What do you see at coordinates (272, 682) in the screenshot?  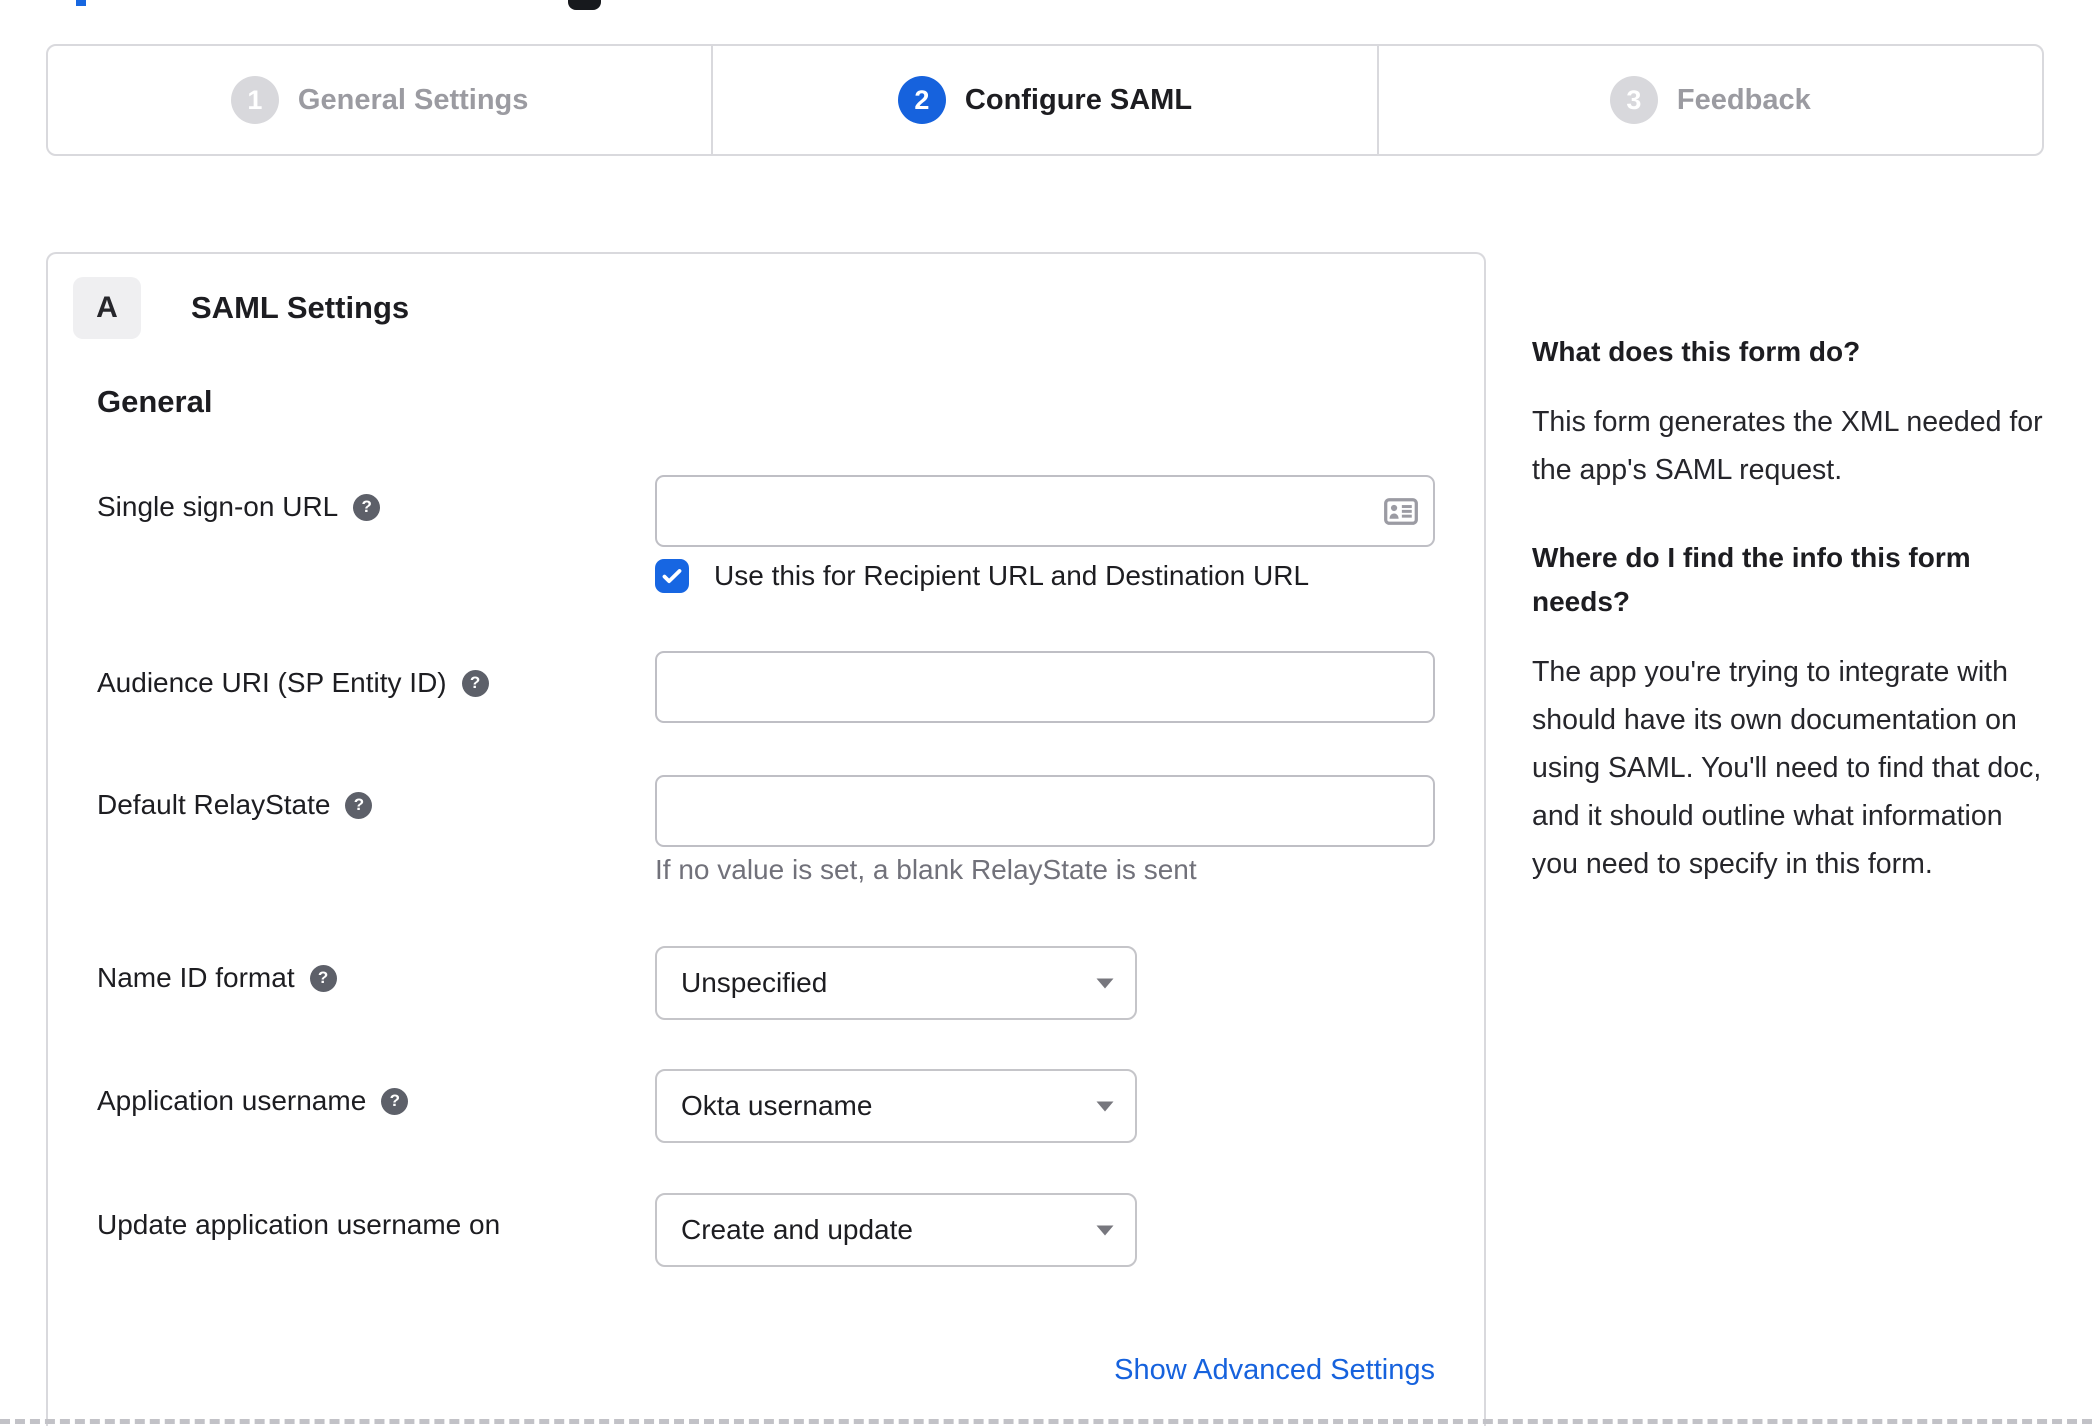 I see `audience-uri-label: Audience URI (SP Entity ID)` at bounding box center [272, 682].